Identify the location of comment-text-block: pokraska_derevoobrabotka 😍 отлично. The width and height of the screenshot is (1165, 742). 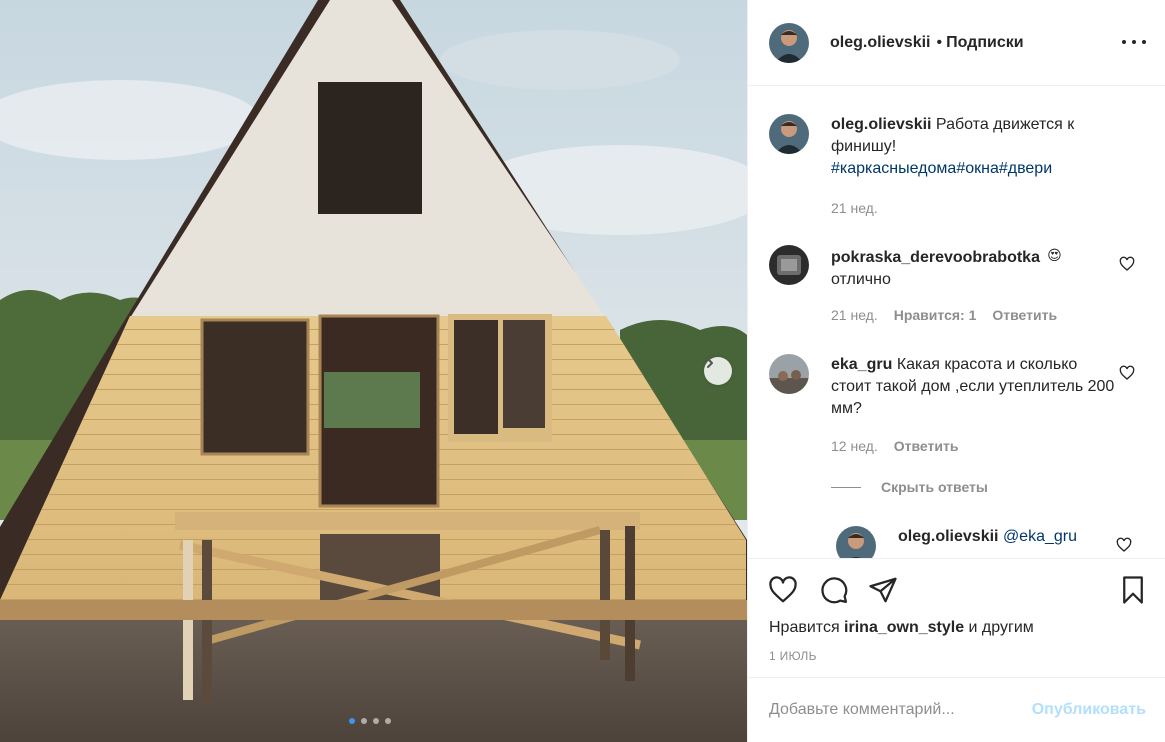
(976, 268).